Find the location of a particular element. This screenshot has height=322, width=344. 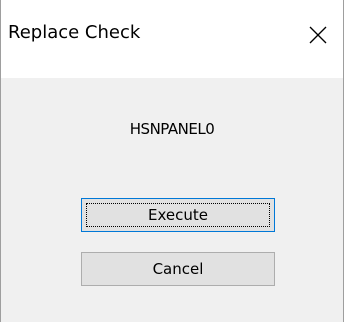

window-title: Replace Check is located at coordinates (74, 32).